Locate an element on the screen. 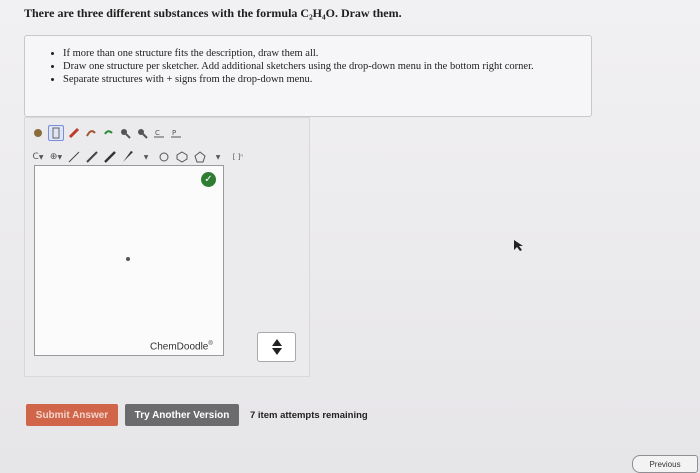  up-down-arrows-icon is located at coordinates (276, 347).